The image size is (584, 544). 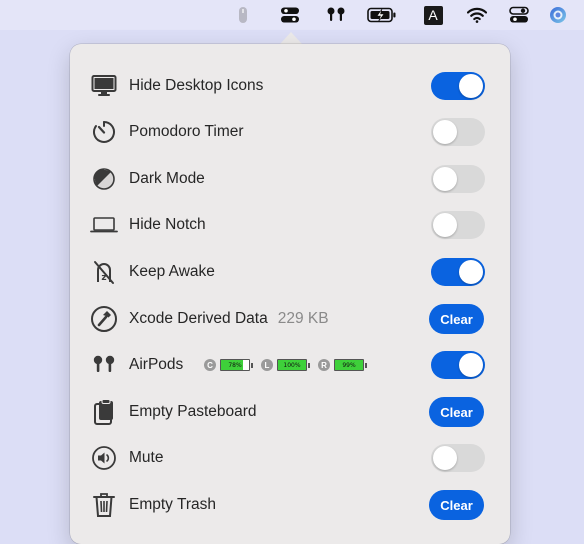 What do you see at coordinates (267, 365) in the screenshot?
I see `battery-letter: L` at bounding box center [267, 365].